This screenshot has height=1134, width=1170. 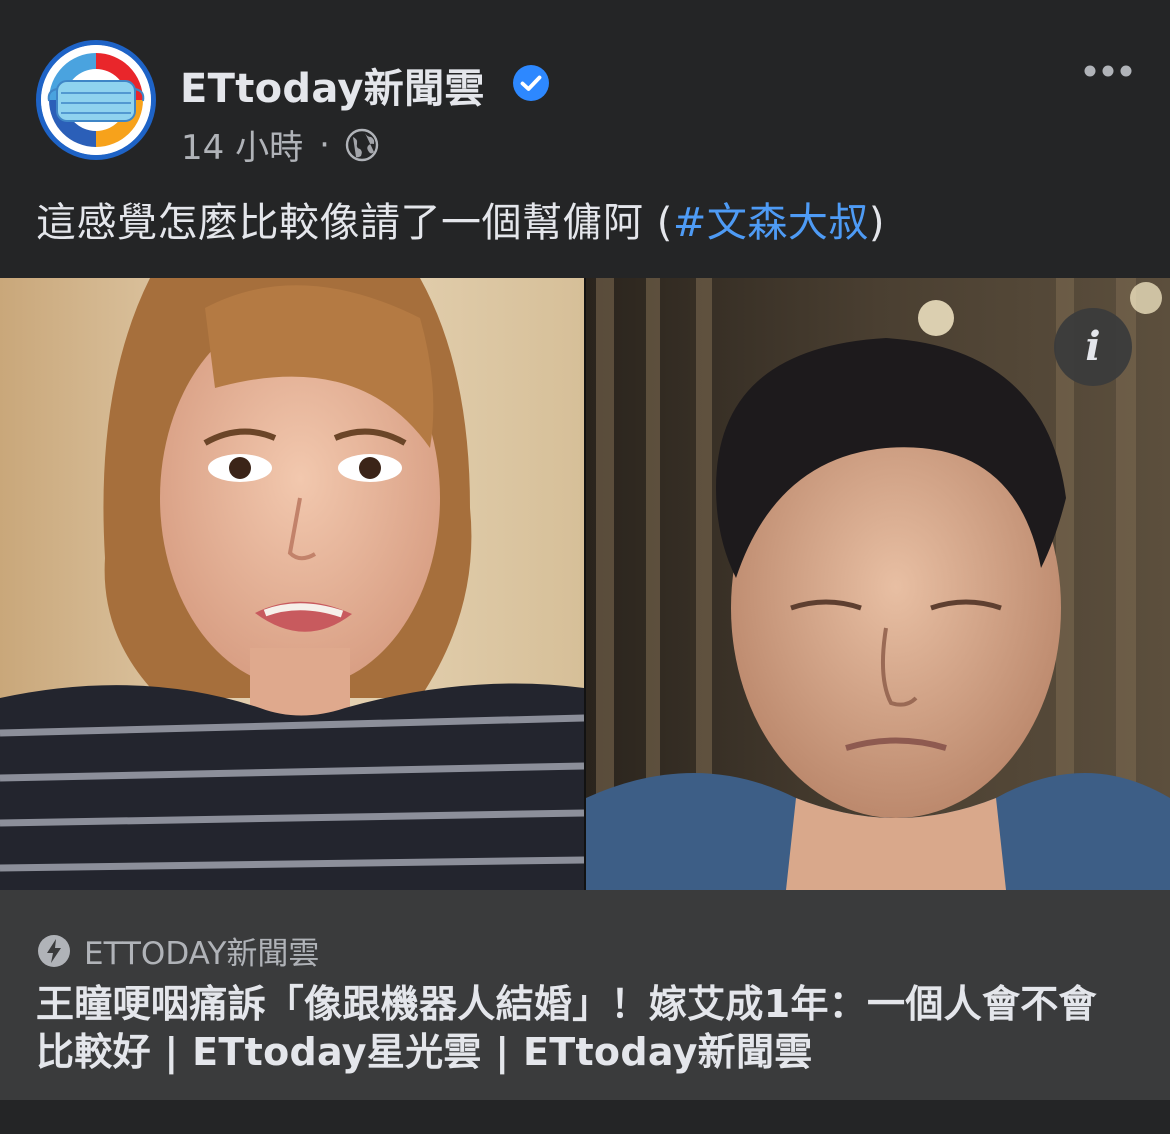 I want to click on post-timestamp: 14 小時, so click(x=242, y=144).